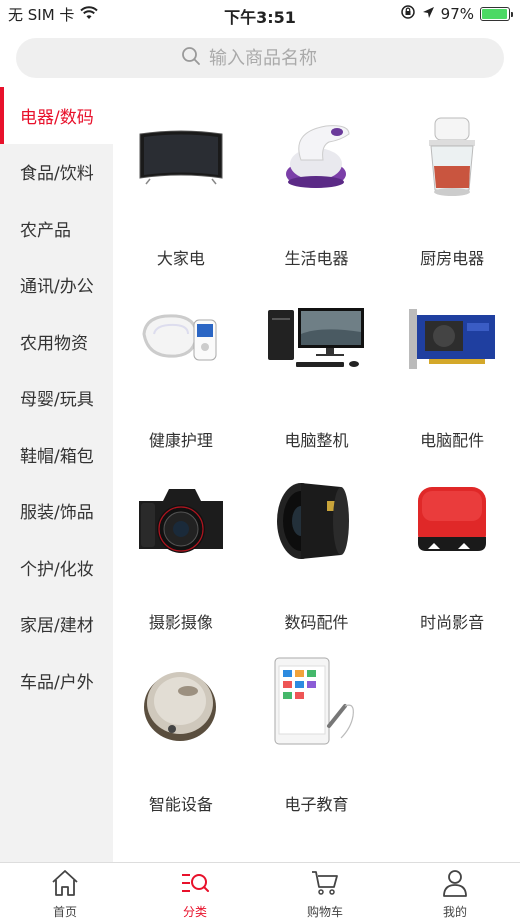 The image size is (520, 924). What do you see at coordinates (316, 804) in the screenshot?
I see `grid-item-label: 电子教育` at bounding box center [316, 804].